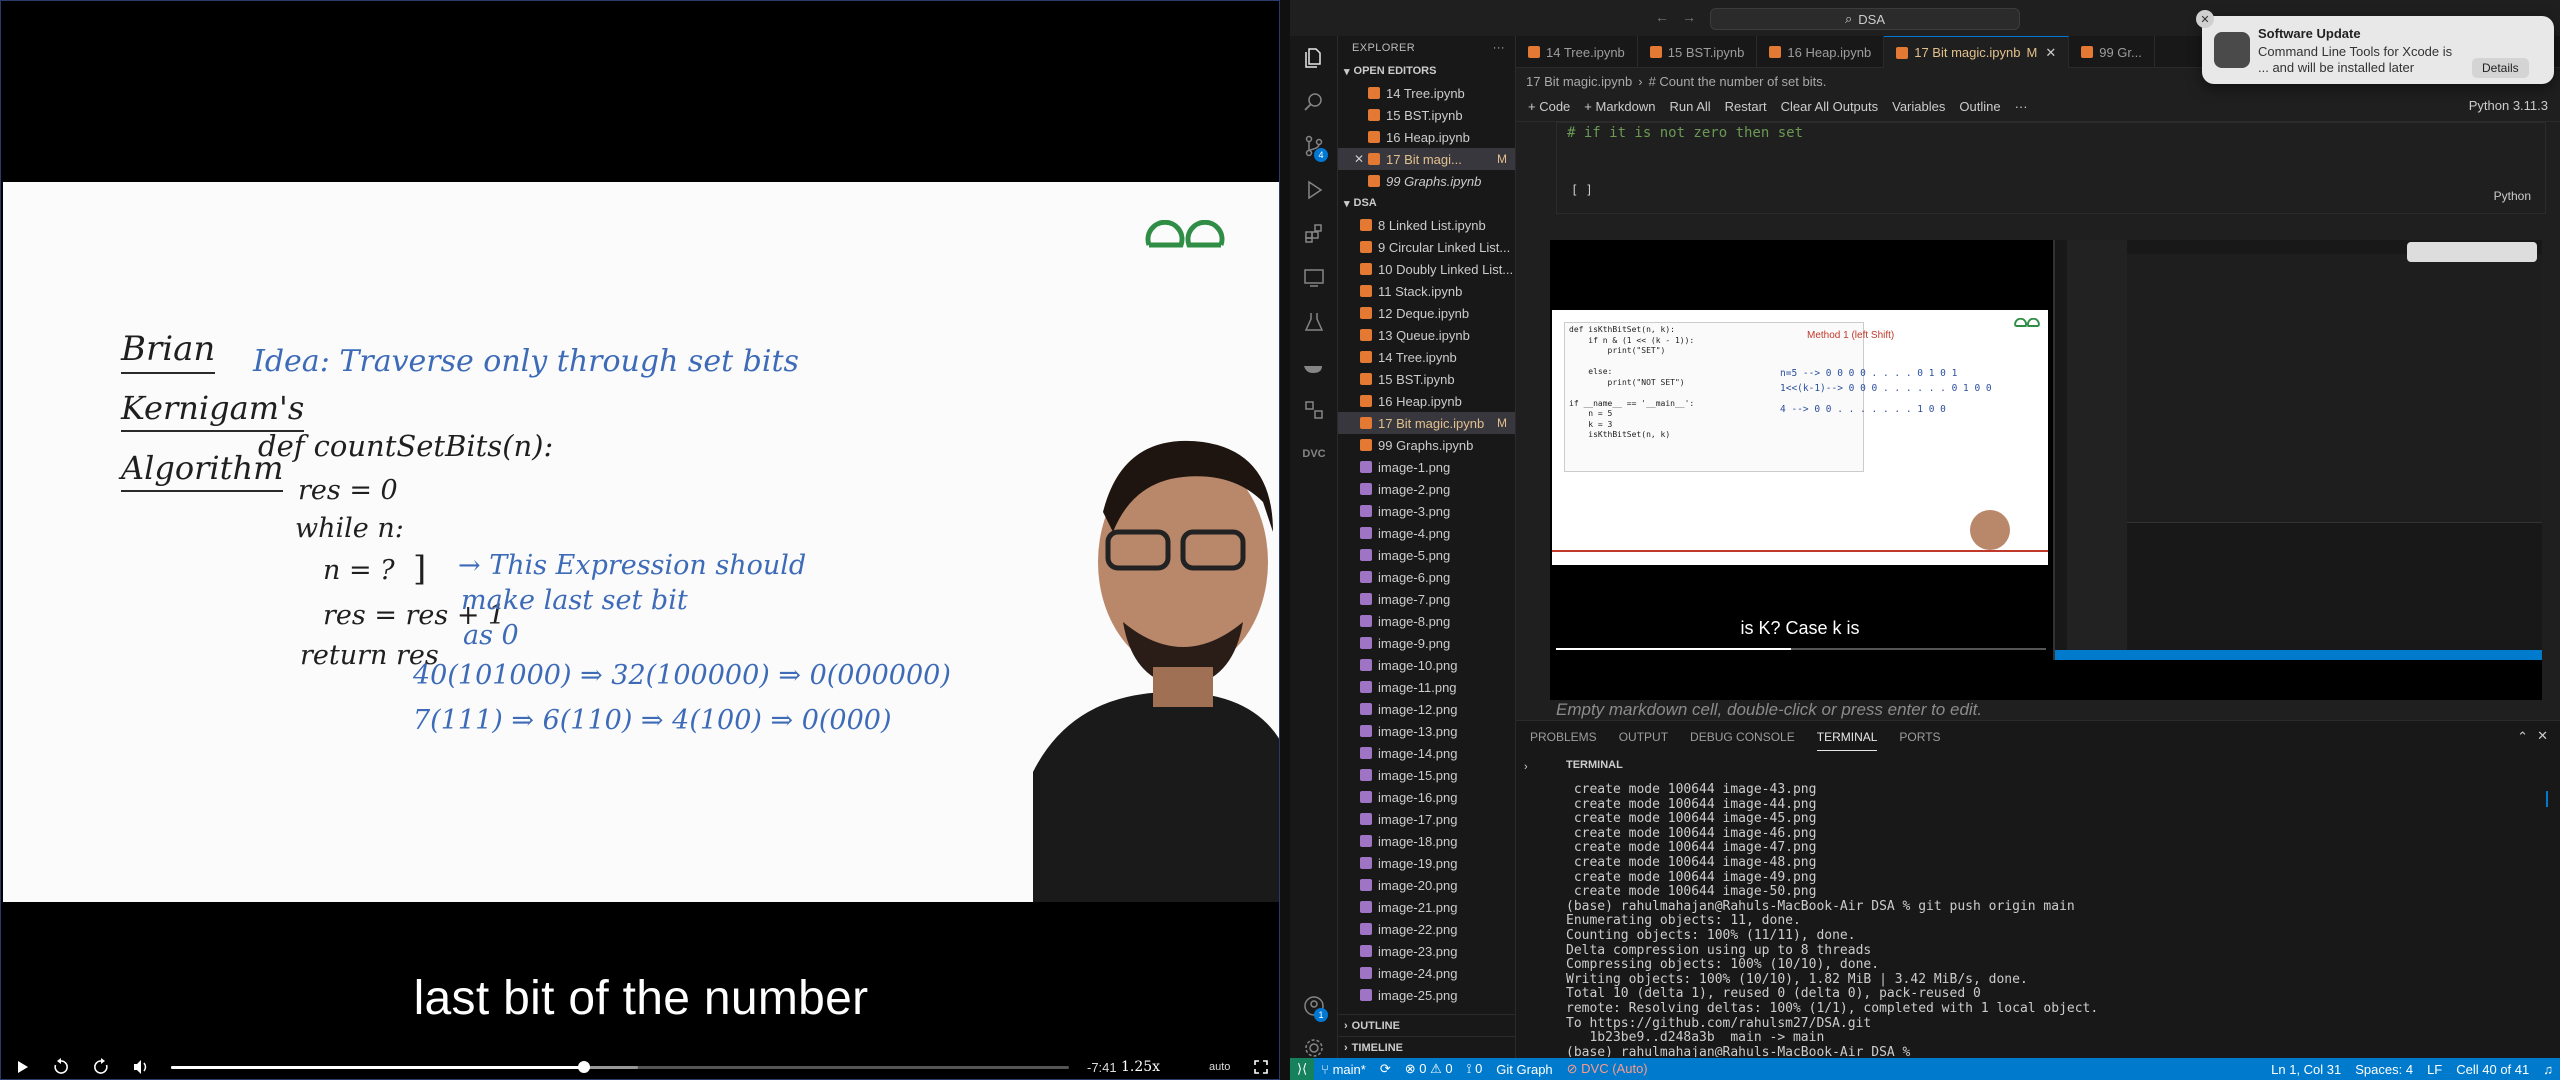 The image size is (2560, 1080). I want to click on editor-tab: 16 Heap.ipynb, so click(1821, 52).